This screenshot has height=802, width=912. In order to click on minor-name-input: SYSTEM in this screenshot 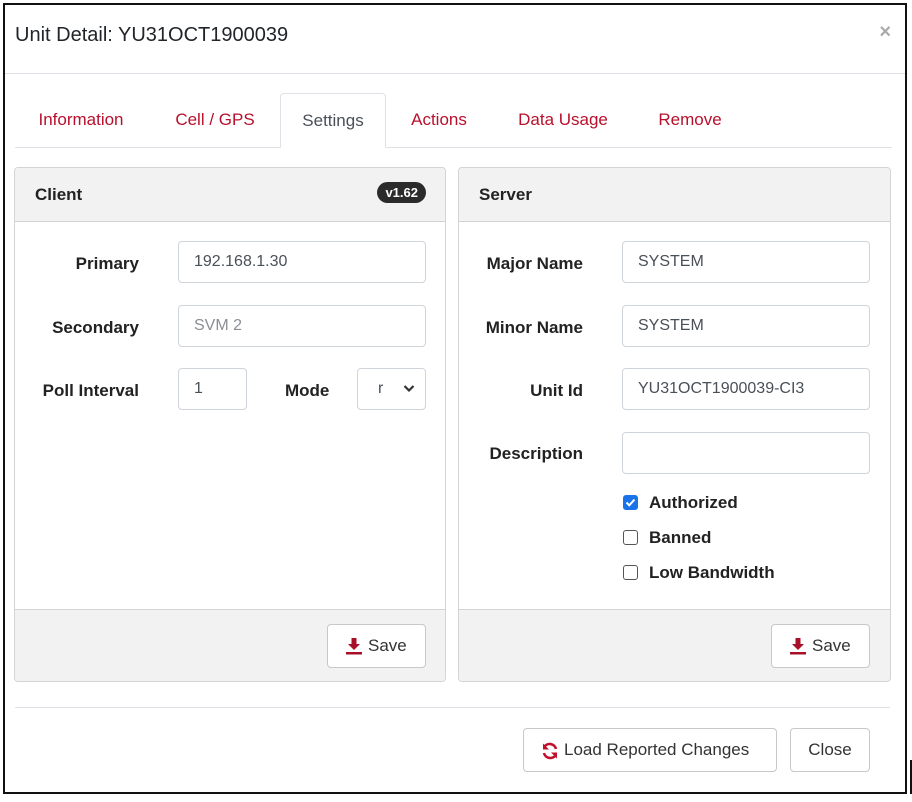, I will do `click(746, 326)`.